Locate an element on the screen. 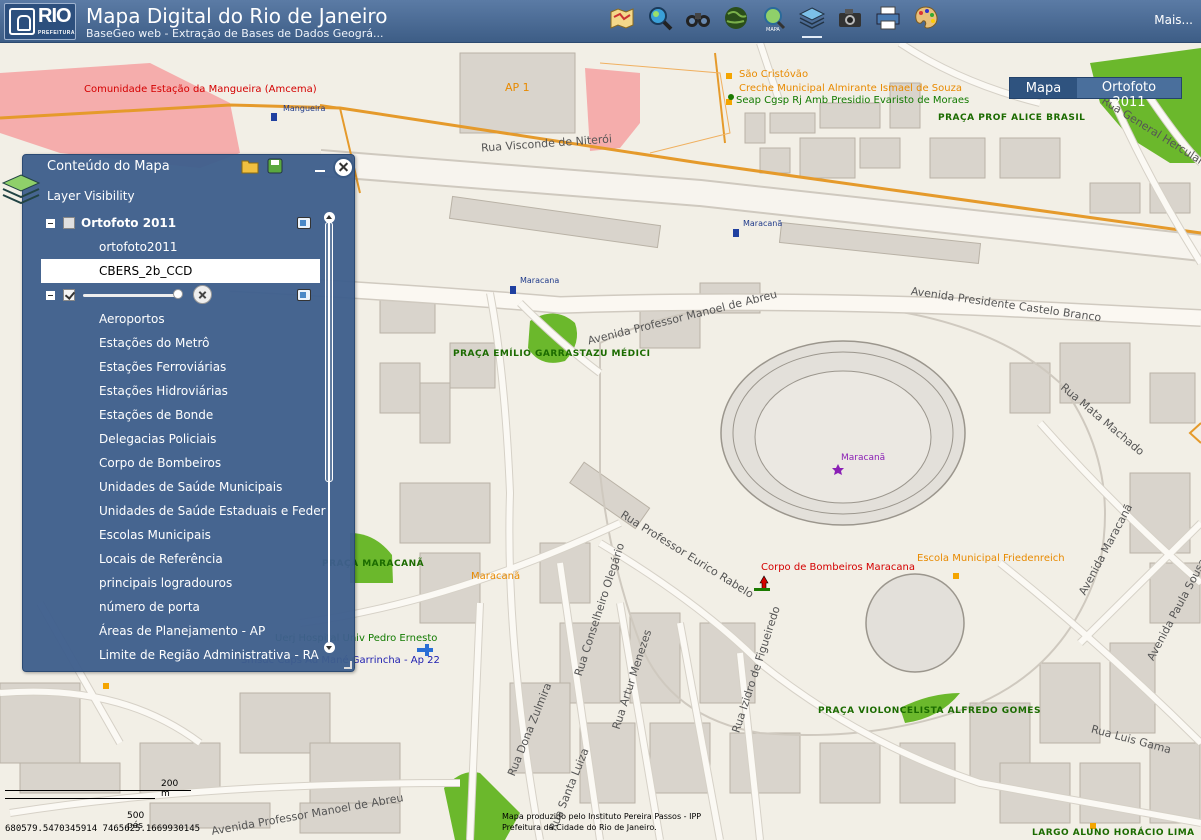 The width and height of the screenshot is (1201, 840). city-seal-icon is located at coordinates (22, 21).